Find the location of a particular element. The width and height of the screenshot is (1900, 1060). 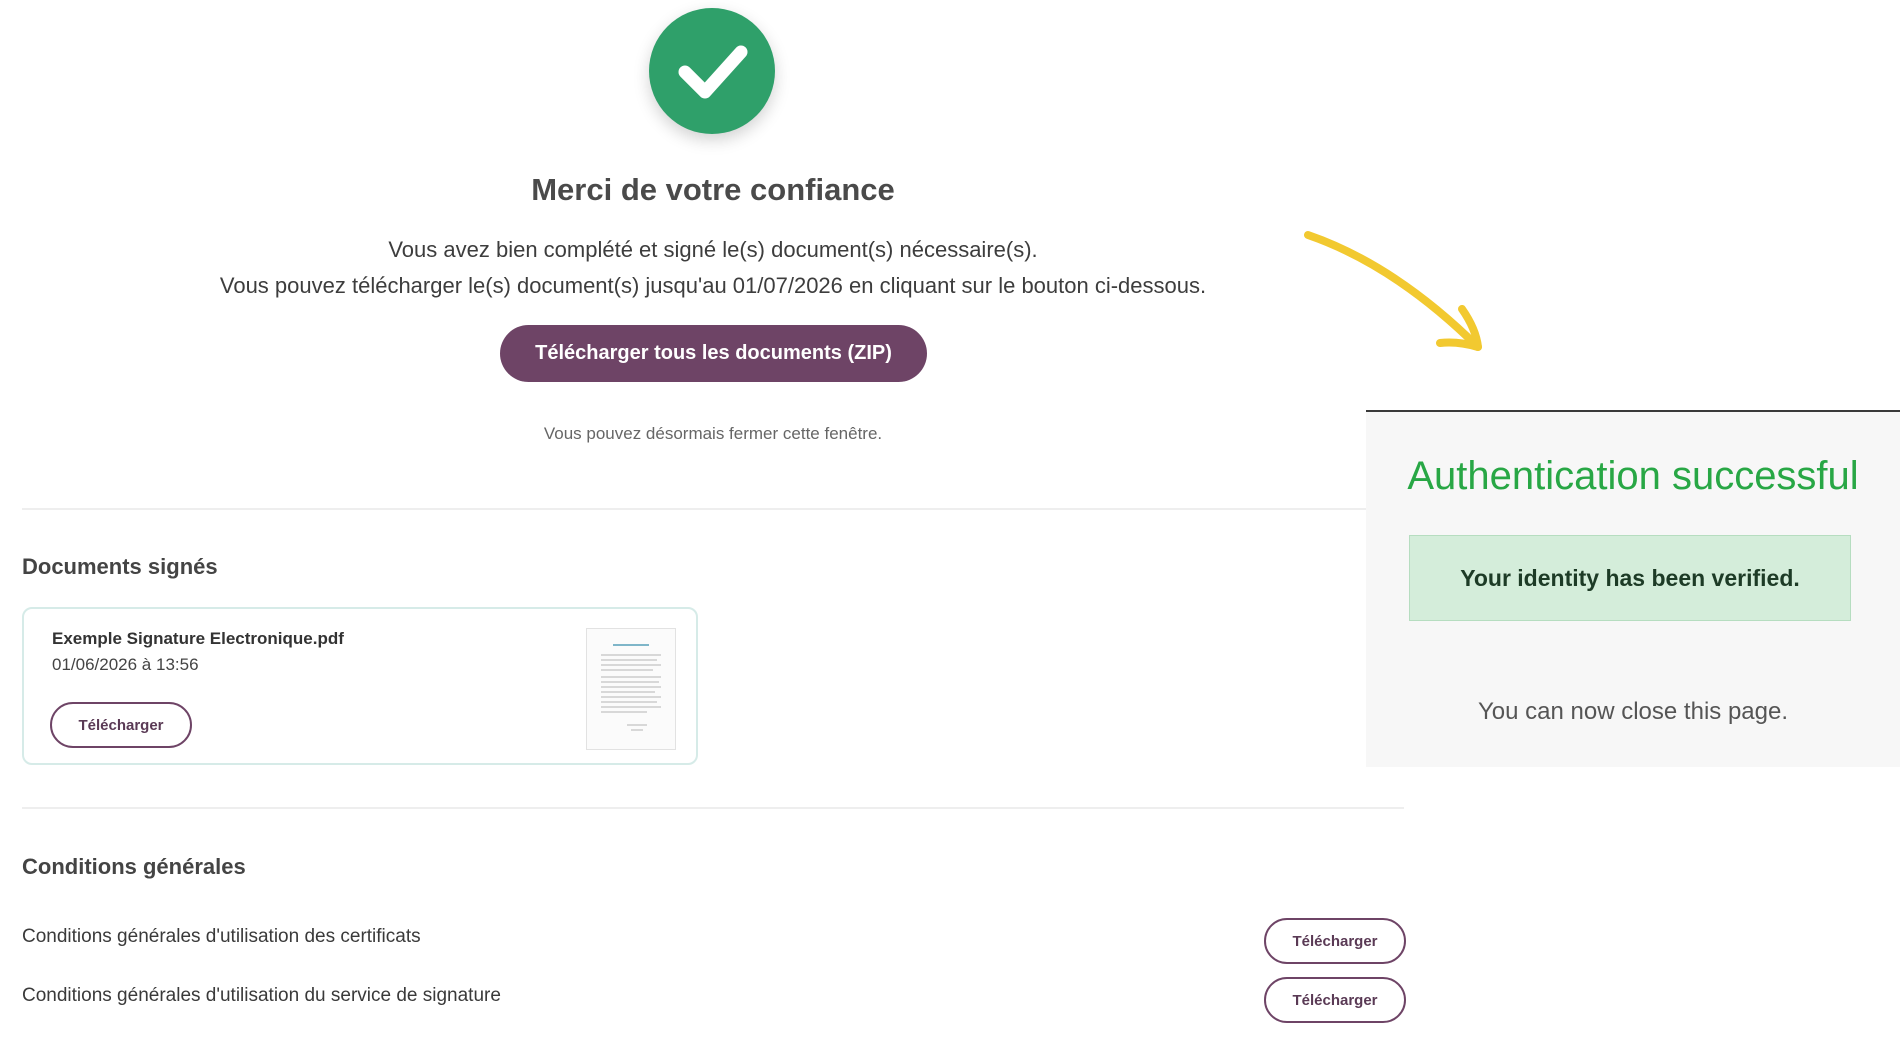

conditions-heading: Conditions générales is located at coordinates (134, 866).